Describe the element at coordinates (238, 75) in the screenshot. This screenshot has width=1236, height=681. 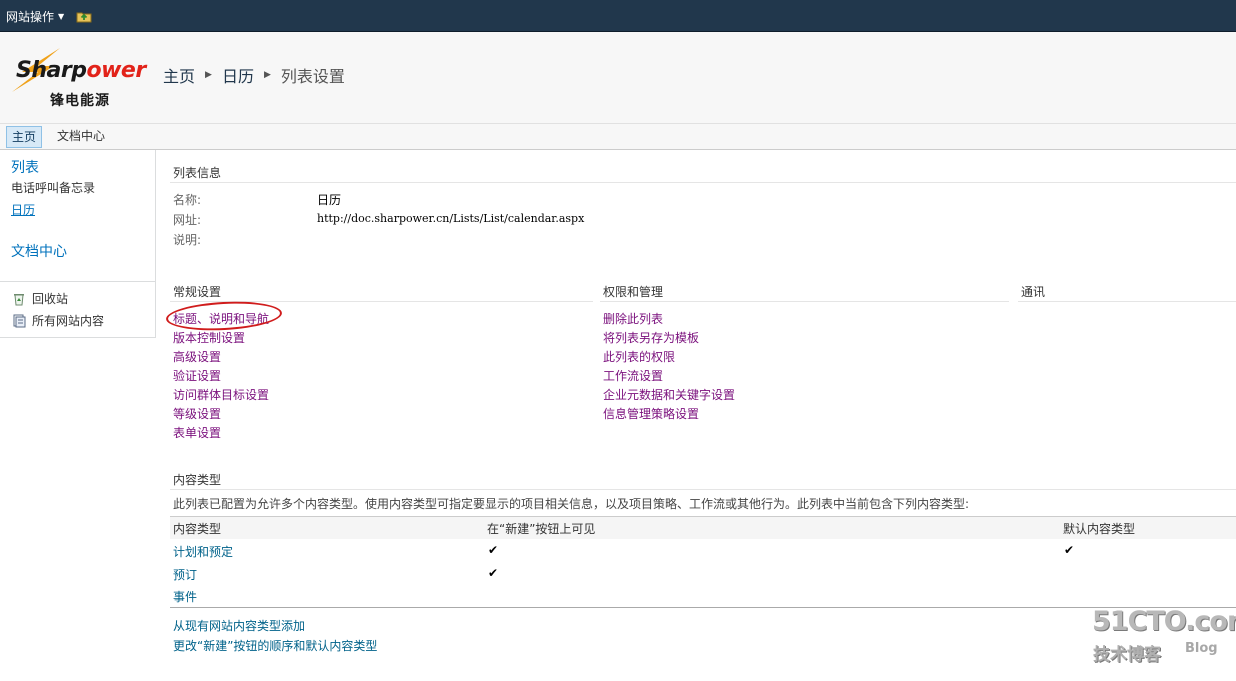
I see `breadcrumb-calendar: 日历` at that location.